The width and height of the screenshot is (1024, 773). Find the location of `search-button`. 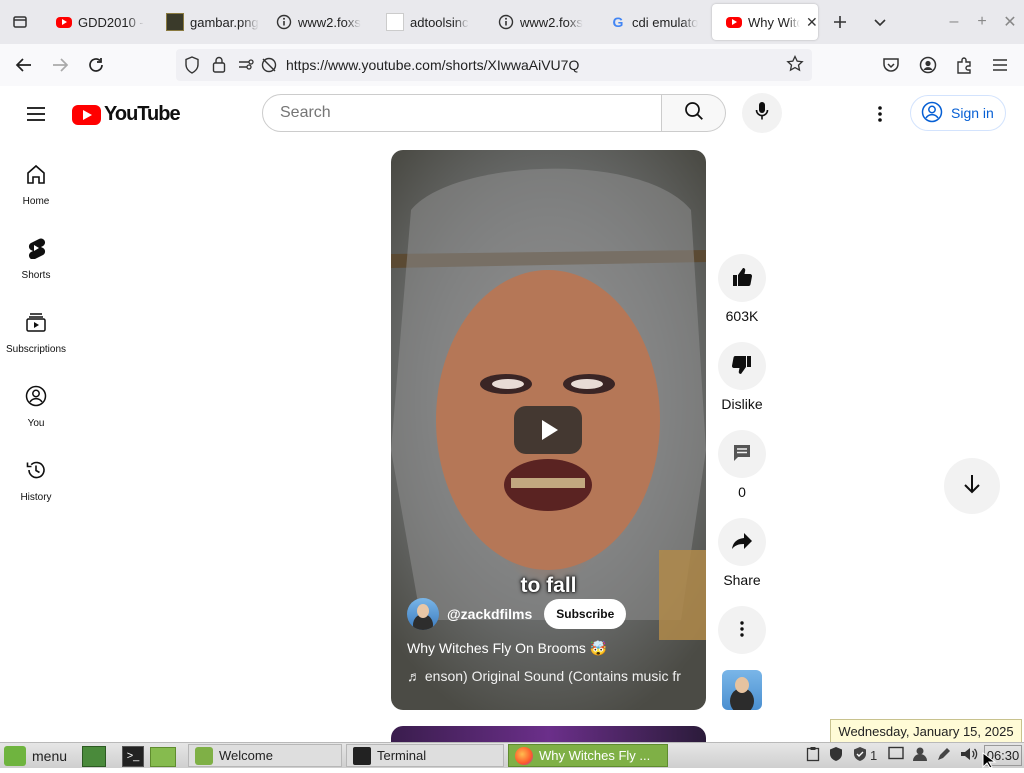

search-button is located at coordinates (694, 113).